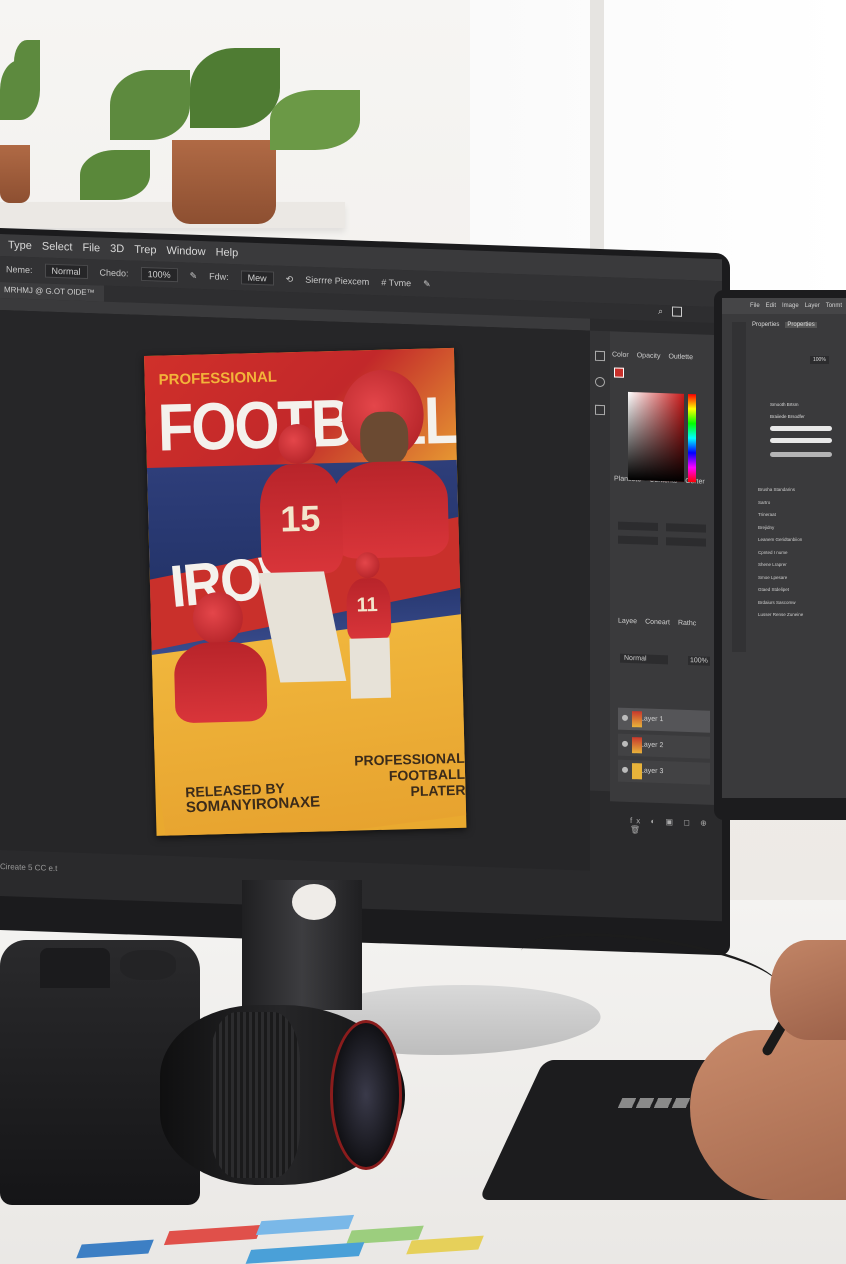 Image resolution: width=846 pixels, height=1264 pixels. I want to click on layer-row: Layer 2, so click(664, 746).